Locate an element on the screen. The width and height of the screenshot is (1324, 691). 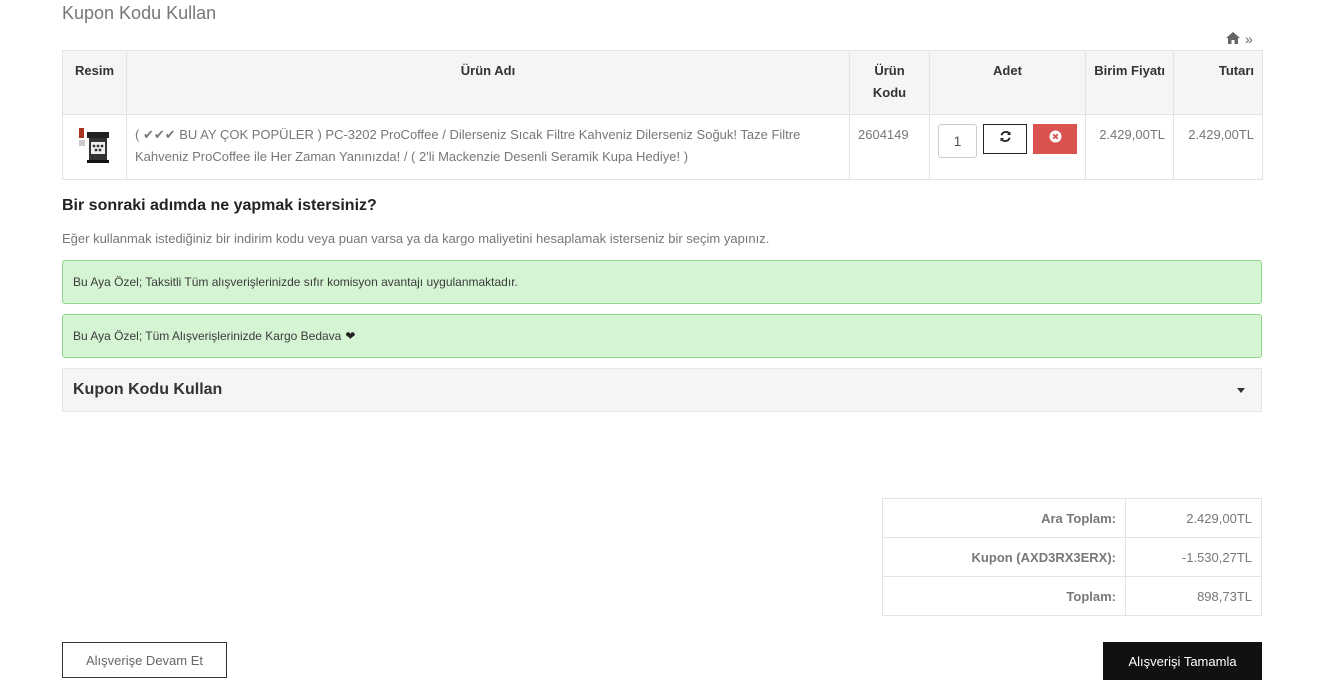
totals-row: Ara Toplam: 2.429,00TL is located at coordinates (1072, 518).